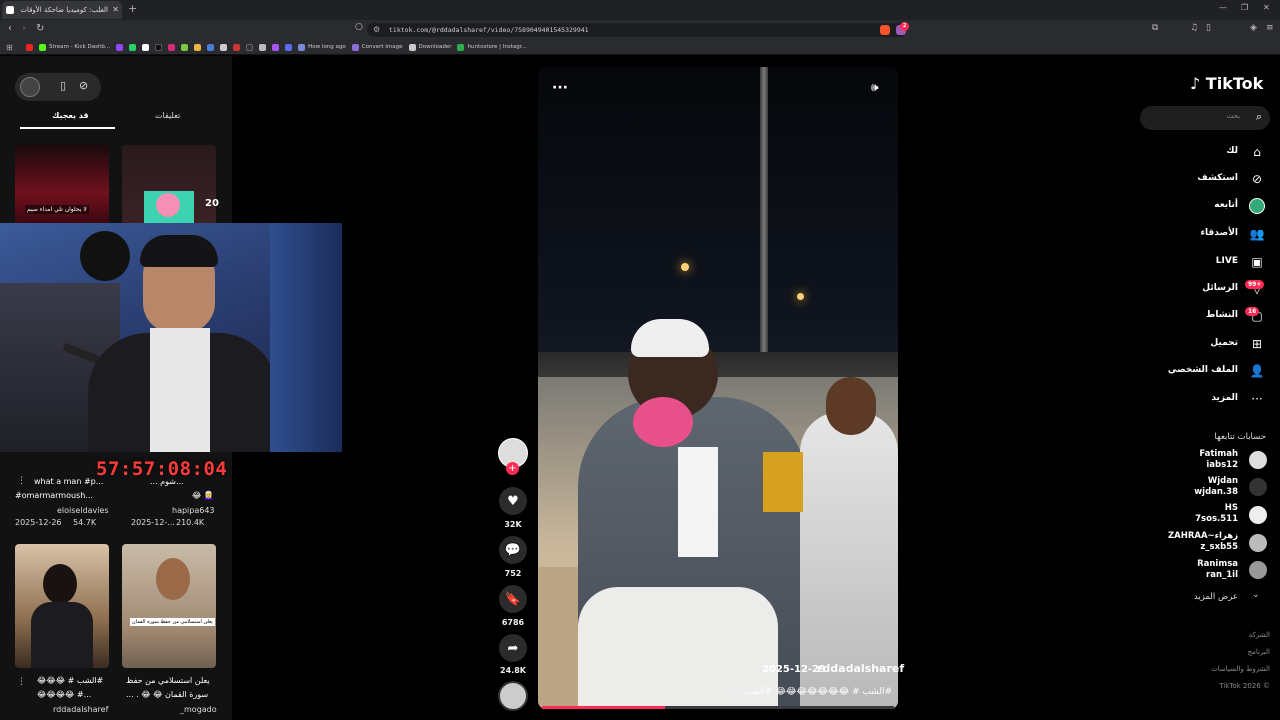 The width and height of the screenshot is (1280, 720). I want to click on footer-company: الشركة, so click(1259, 635).